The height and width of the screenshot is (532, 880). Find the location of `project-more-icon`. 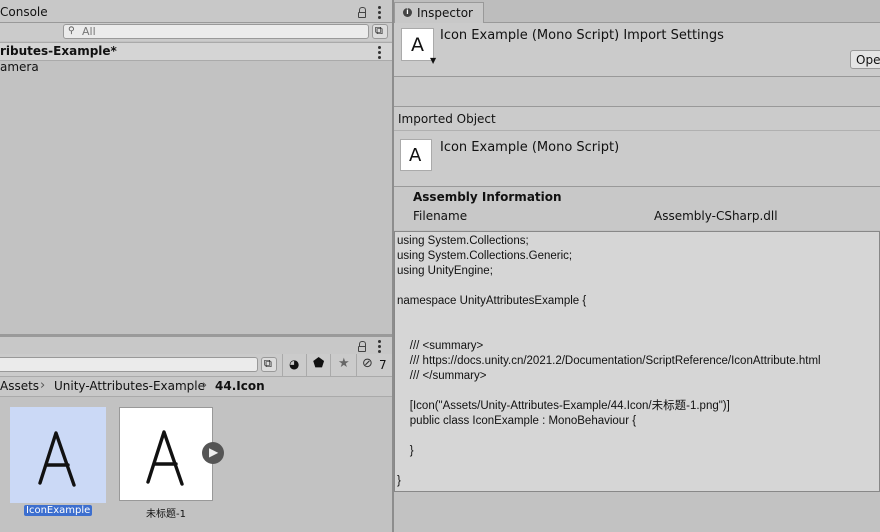

project-more-icon is located at coordinates (379, 346).